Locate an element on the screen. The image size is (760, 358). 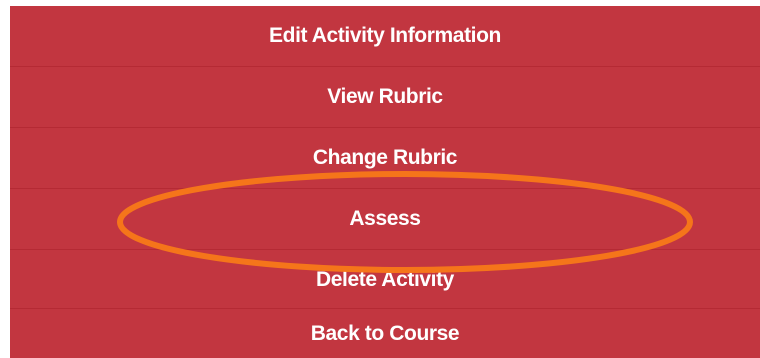
menu-item-label: Assess is located at coordinates (385, 218).